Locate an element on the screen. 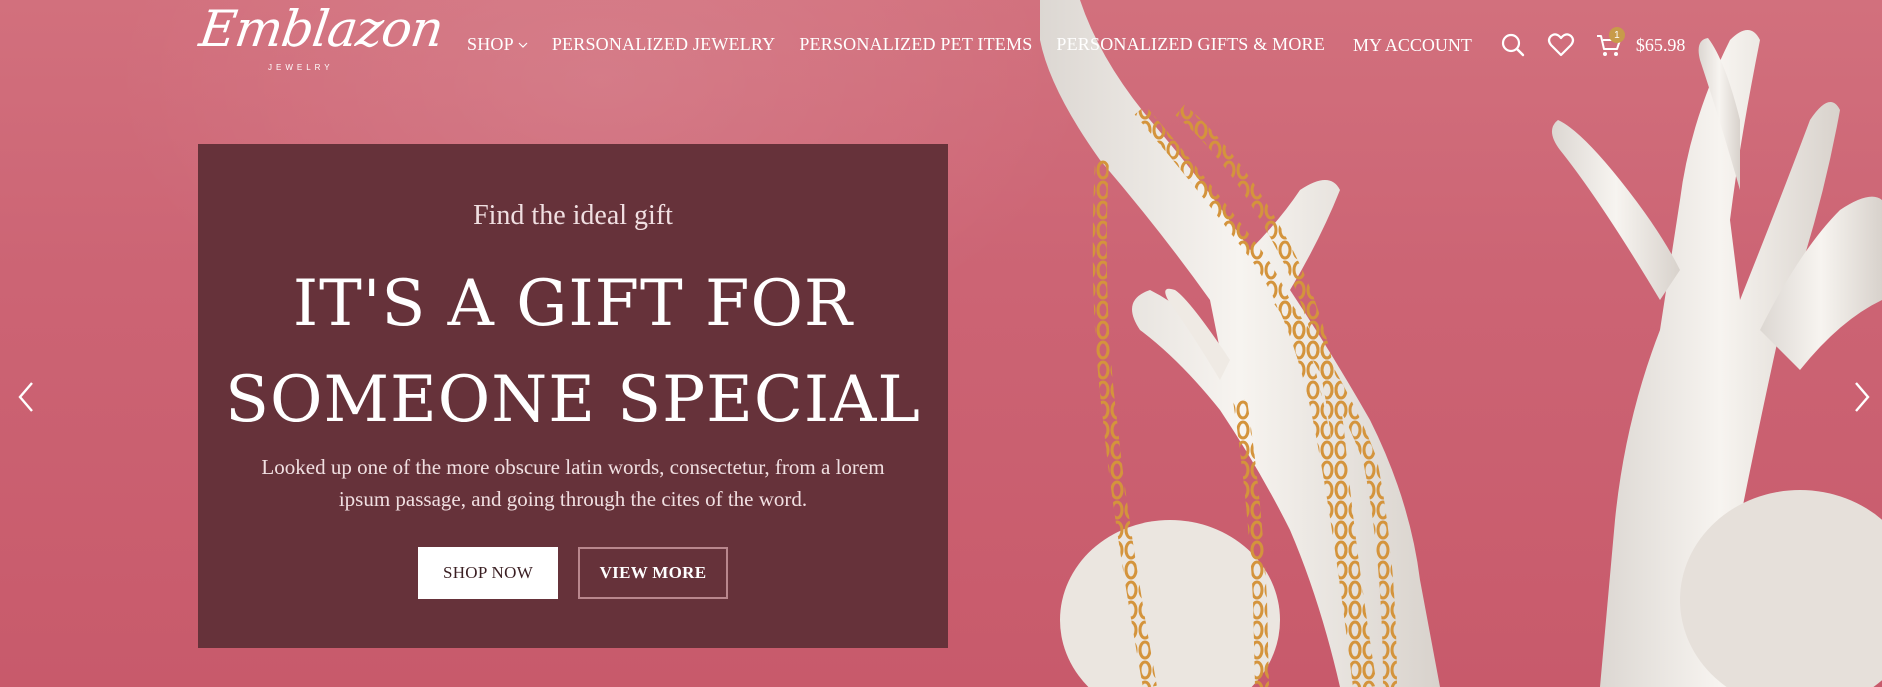  header-actions: MY ACCOUNT 1 $65.98 is located at coordinates (1519, 43).